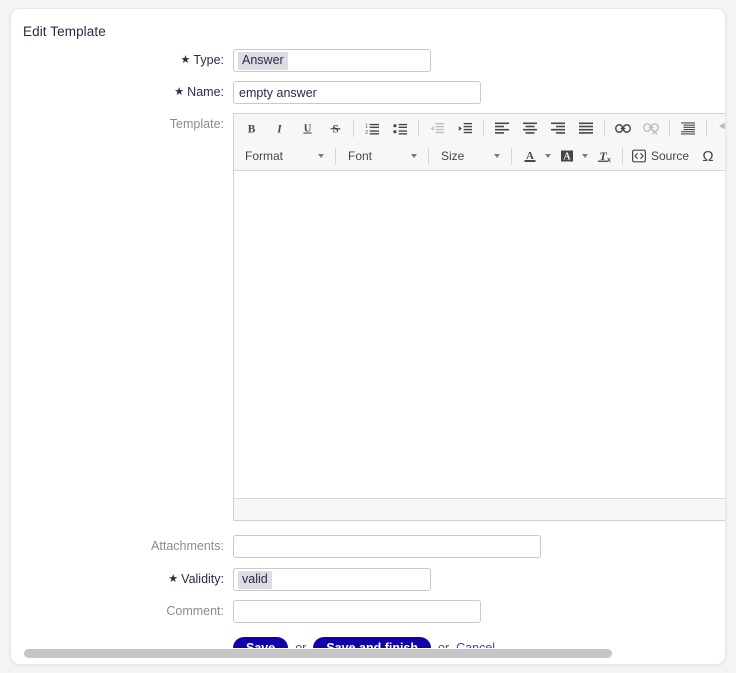 The image size is (736, 673). What do you see at coordinates (724, 156) in the screenshot?
I see `smiley-icon` at bounding box center [724, 156].